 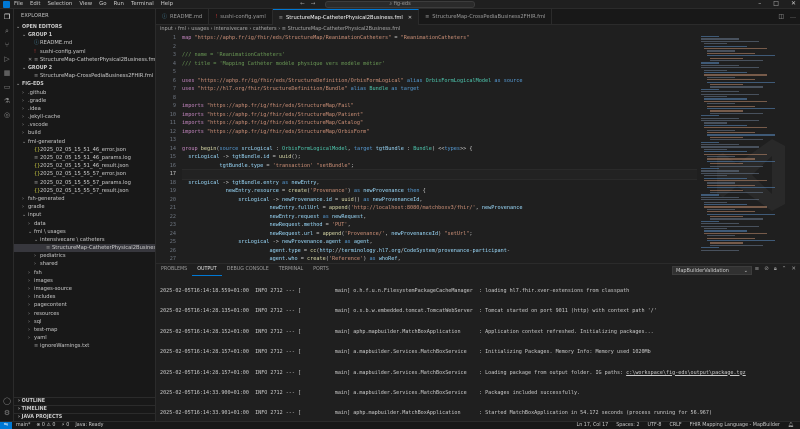 I want to click on menu-item-selection: Selection, so click(x=59, y=4).